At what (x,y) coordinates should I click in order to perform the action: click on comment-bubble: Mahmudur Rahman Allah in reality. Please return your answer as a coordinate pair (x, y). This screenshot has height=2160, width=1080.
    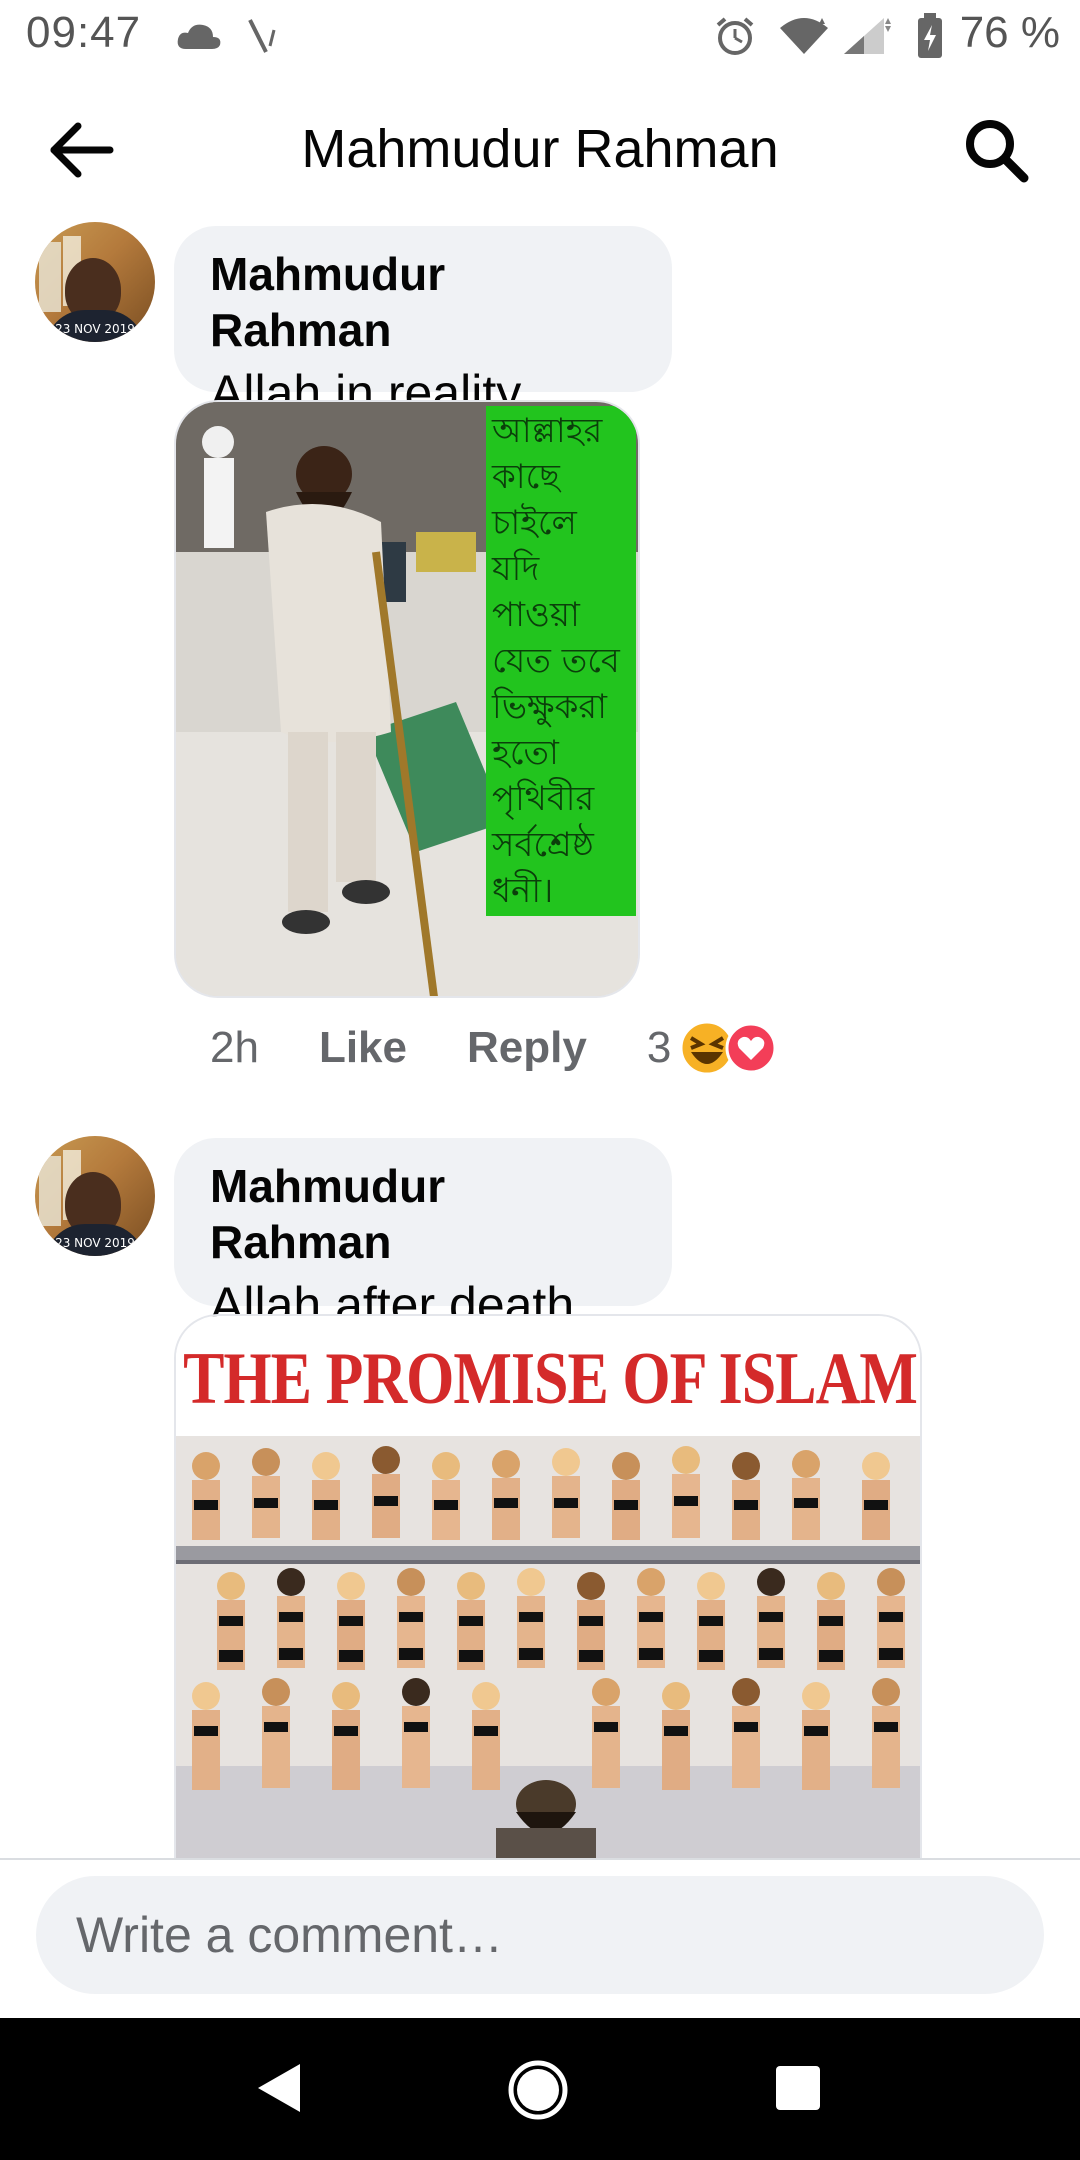
    Looking at the image, I should click on (423, 323).